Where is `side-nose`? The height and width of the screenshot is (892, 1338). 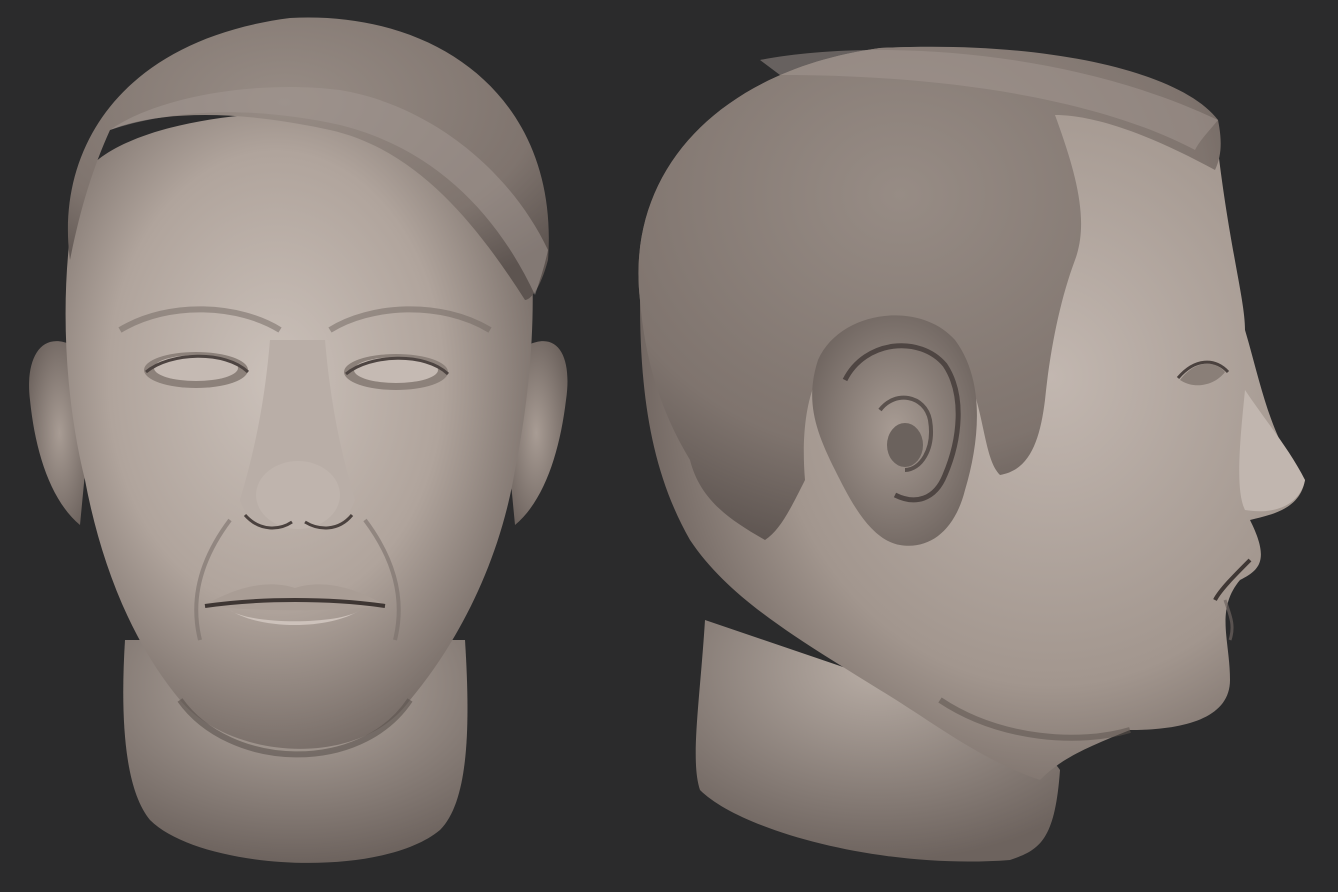 side-nose is located at coordinates (1272, 451).